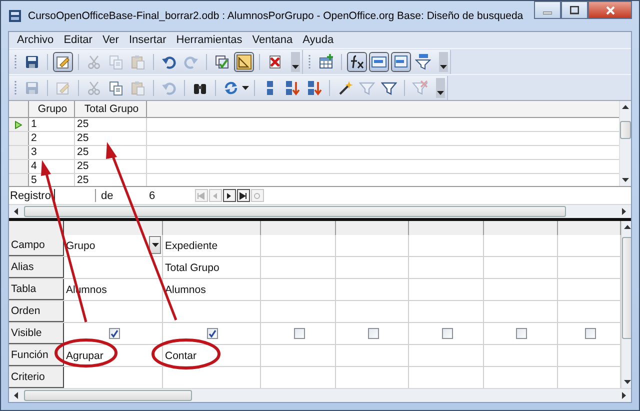 The width and height of the screenshot is (640, 411). Describe the element at coordinates (244, 62) in the screenshot. I see `design-view-button` at that location.